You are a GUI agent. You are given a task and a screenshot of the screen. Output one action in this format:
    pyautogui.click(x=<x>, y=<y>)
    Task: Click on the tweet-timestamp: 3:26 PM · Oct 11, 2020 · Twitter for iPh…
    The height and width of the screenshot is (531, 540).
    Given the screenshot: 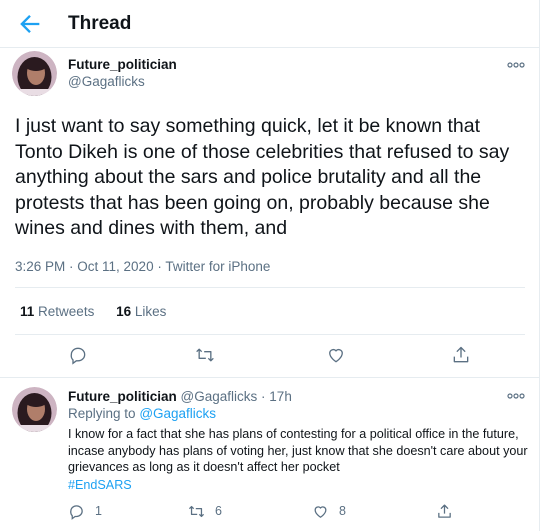 What is the action you would take?
    pyautogui.click(x=142, y=266)
    